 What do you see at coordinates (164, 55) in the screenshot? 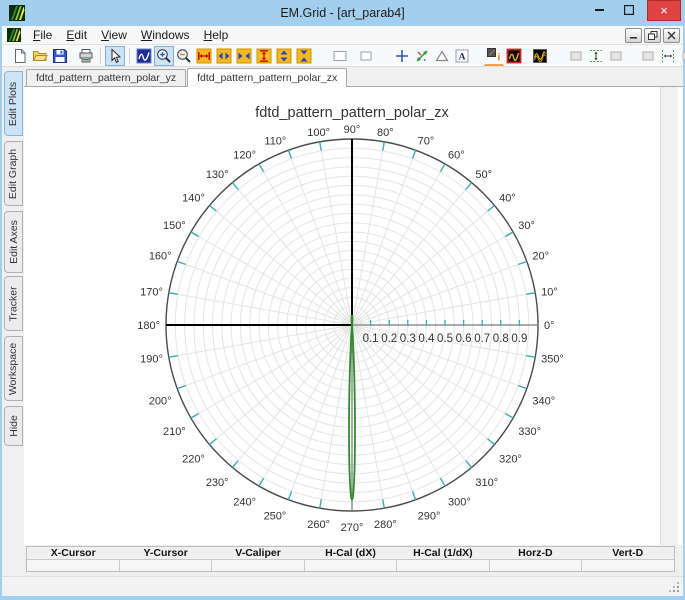
I see `zoom-in-button` at bounding box center [164, 55].